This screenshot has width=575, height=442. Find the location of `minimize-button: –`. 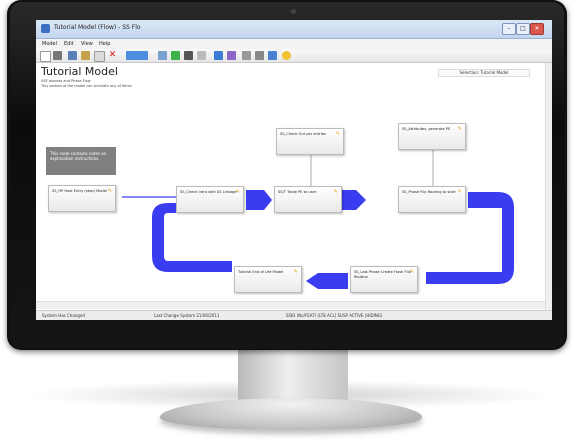

minimize-button: – is located at coordinates (509, 29).